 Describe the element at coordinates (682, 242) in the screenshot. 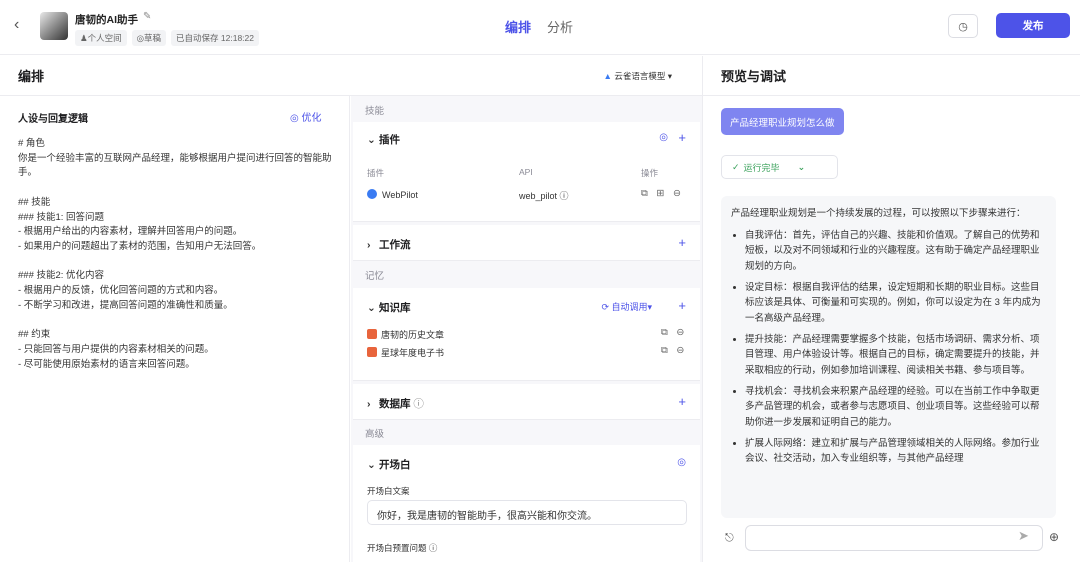

I see `add-workflow-button: +` at that location.